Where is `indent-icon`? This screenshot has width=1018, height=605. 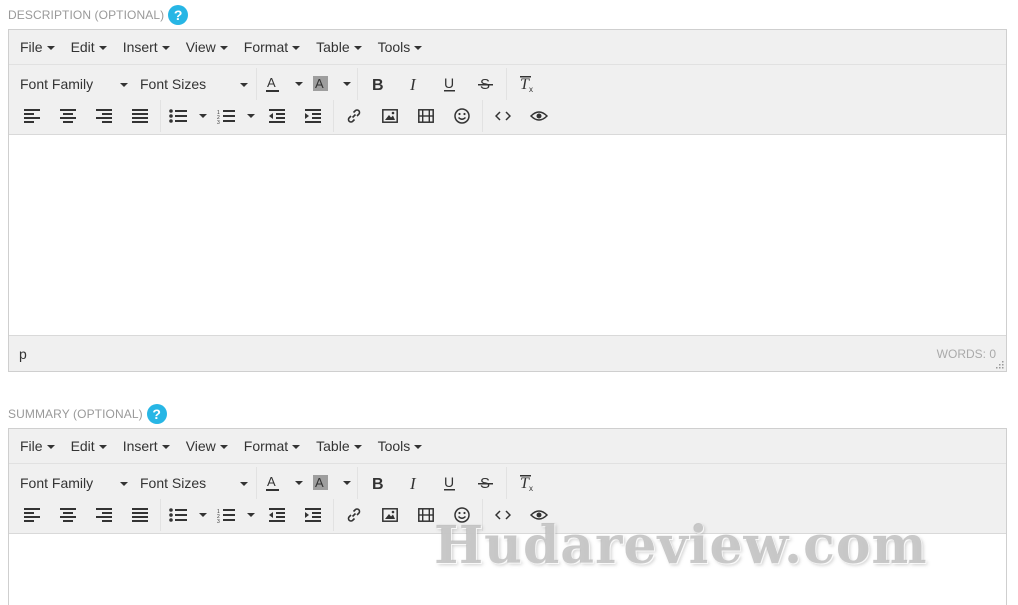
indent-icon is located at coordinates (313, 116).